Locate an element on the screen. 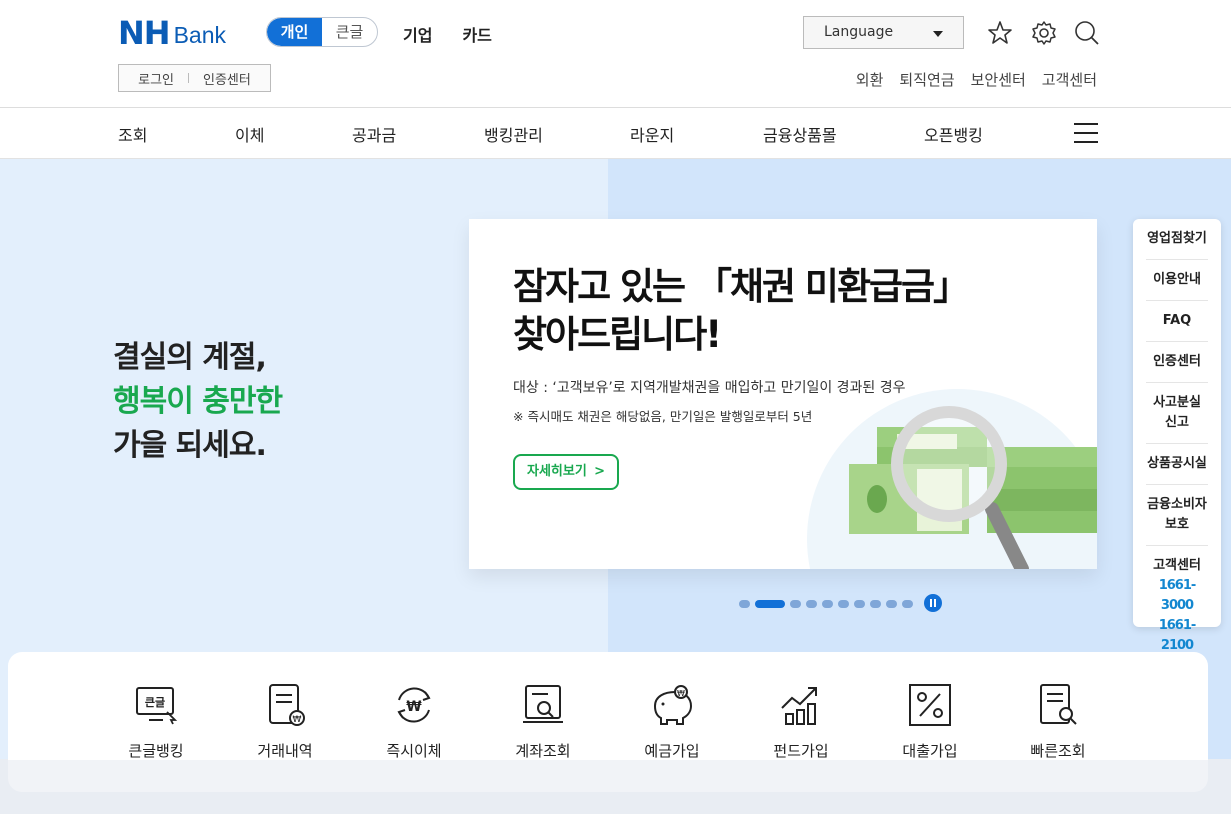 The width and height of the screenshot is (1231, 814). side-faq: FAQ is located at coordinates (1177, 321).